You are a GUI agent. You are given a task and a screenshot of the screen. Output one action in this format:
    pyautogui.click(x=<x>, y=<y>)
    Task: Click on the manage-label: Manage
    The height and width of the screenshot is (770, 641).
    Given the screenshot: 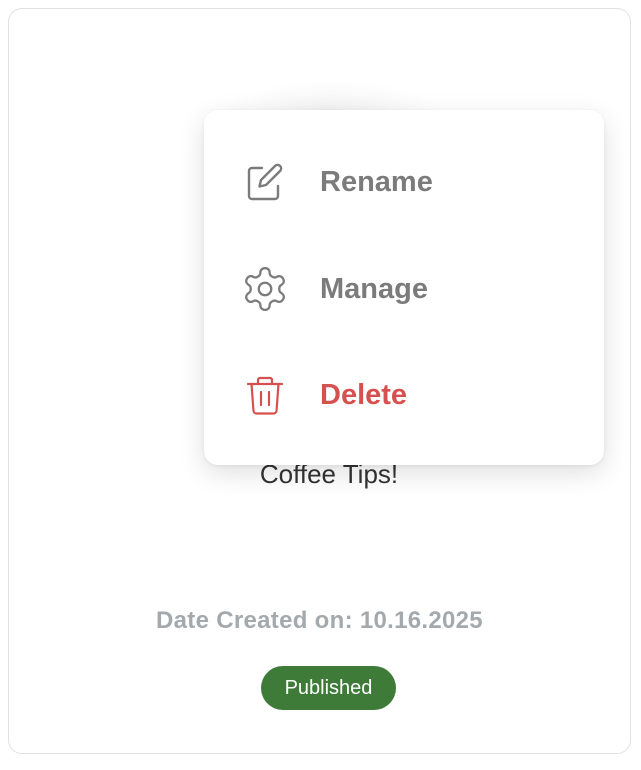 What is the action you would take?
    pyautogui.click(x=374, y=289)
    